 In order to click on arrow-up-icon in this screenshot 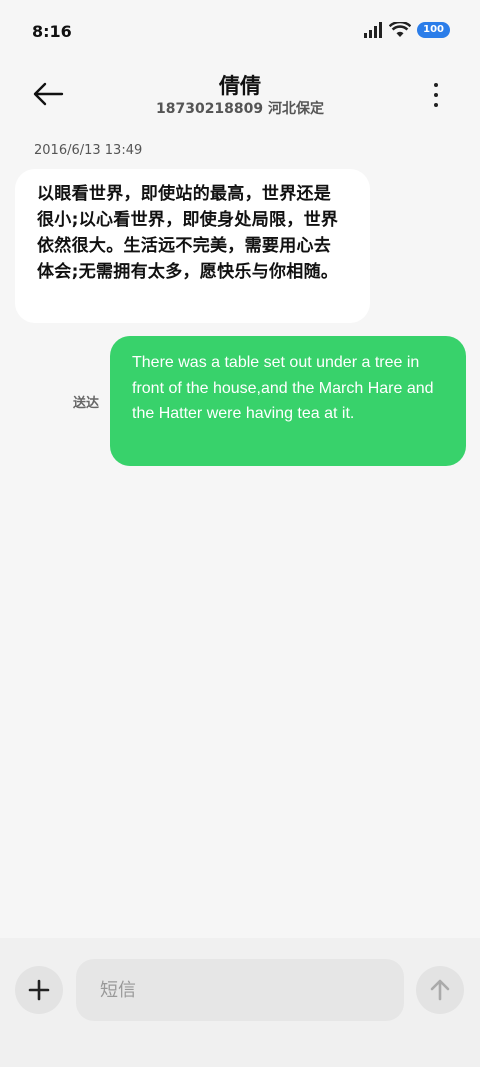, I will do `click(440, 990)`.